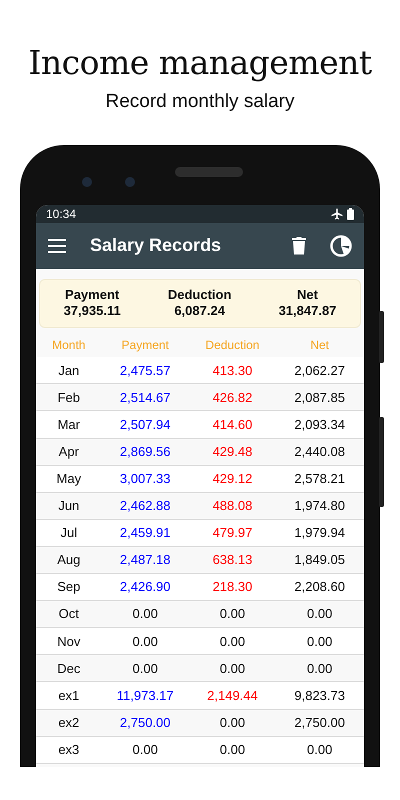  What do you see at coordinates (57, 245) in the screenshot?
I see `menu-icon` at bounding box center [57, 245].